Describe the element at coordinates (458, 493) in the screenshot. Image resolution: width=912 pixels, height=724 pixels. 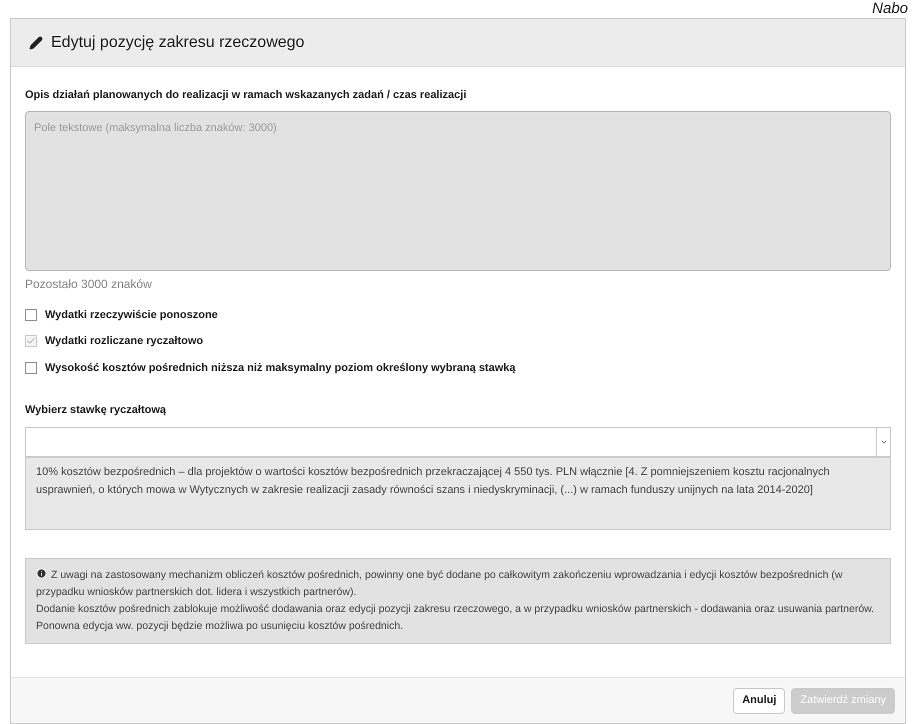
I see `rate-description: 10% kosztów bezpośrednich – dla projektów o wartości kosztów bezpośrednich przekraczającej 4 550 tys. PLN włącznie [4. Z pomniejszeniem kosztu racjonalnych usprawnień, o których mowa w Wytycznych w zakresie realizacji zasady równości szans i niedyskryminacji, (...) w ramach funduszy unijnych na lata 2014-2020]` at that location.